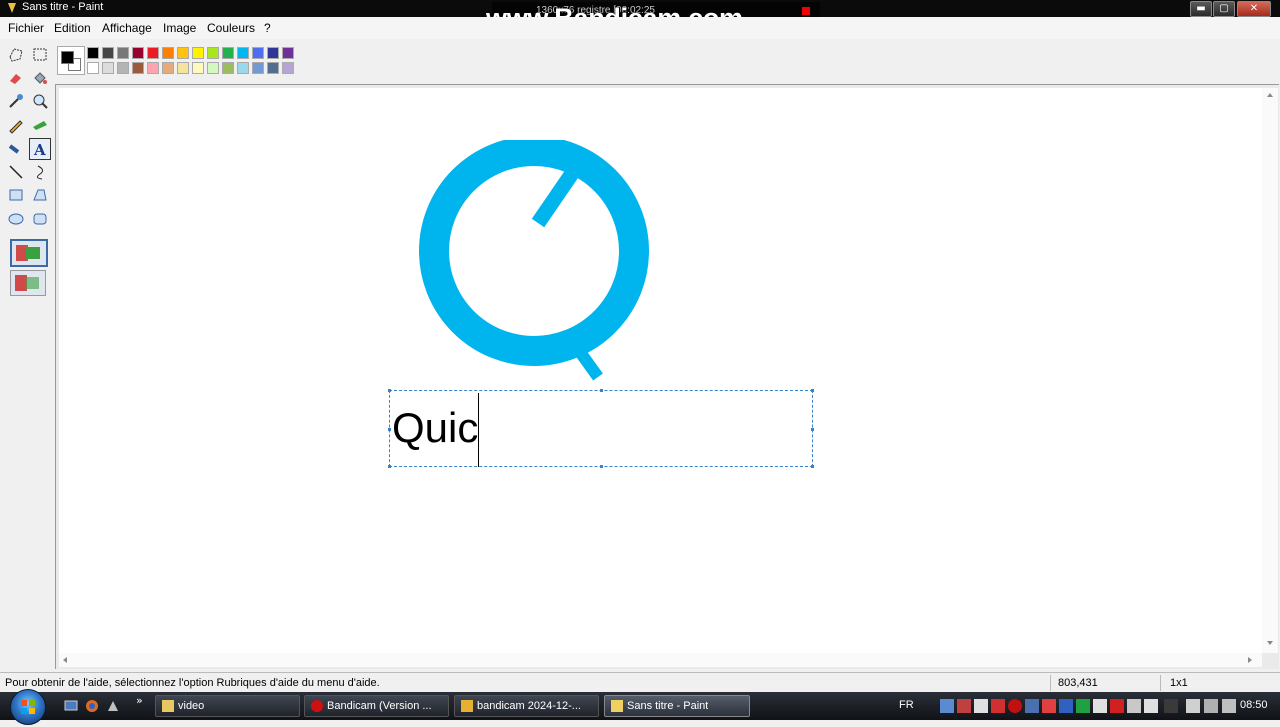 The height and width of the screenshot is (727, 1280). I want to click on magnifier-icon, so click(40, 101).